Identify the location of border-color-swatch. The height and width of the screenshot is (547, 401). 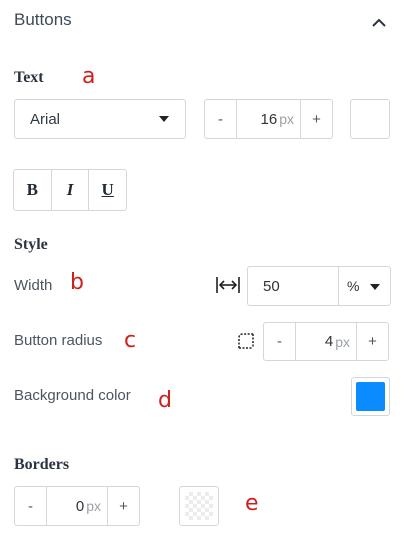
(199, 506).